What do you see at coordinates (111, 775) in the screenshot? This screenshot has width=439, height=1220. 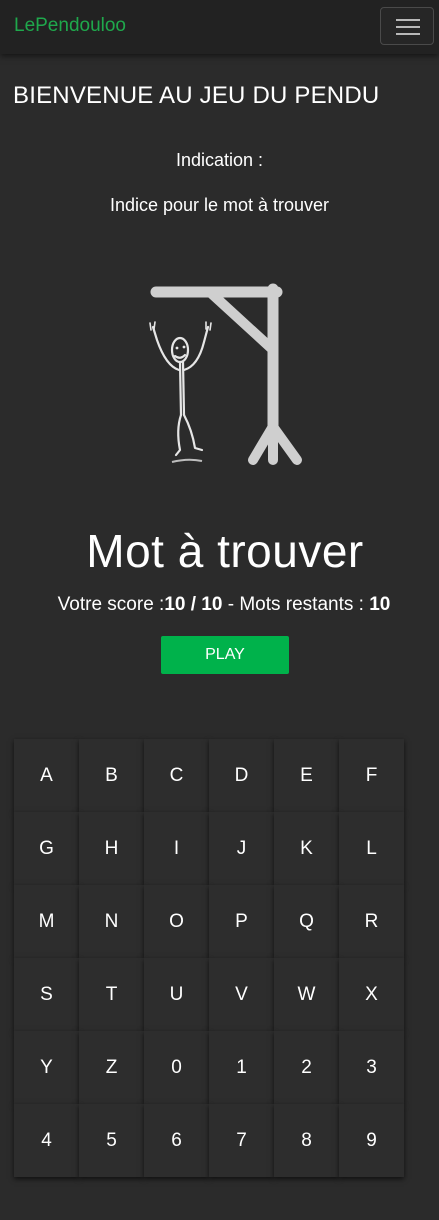 I see `key-b: B` at bounding box center [111, 775].